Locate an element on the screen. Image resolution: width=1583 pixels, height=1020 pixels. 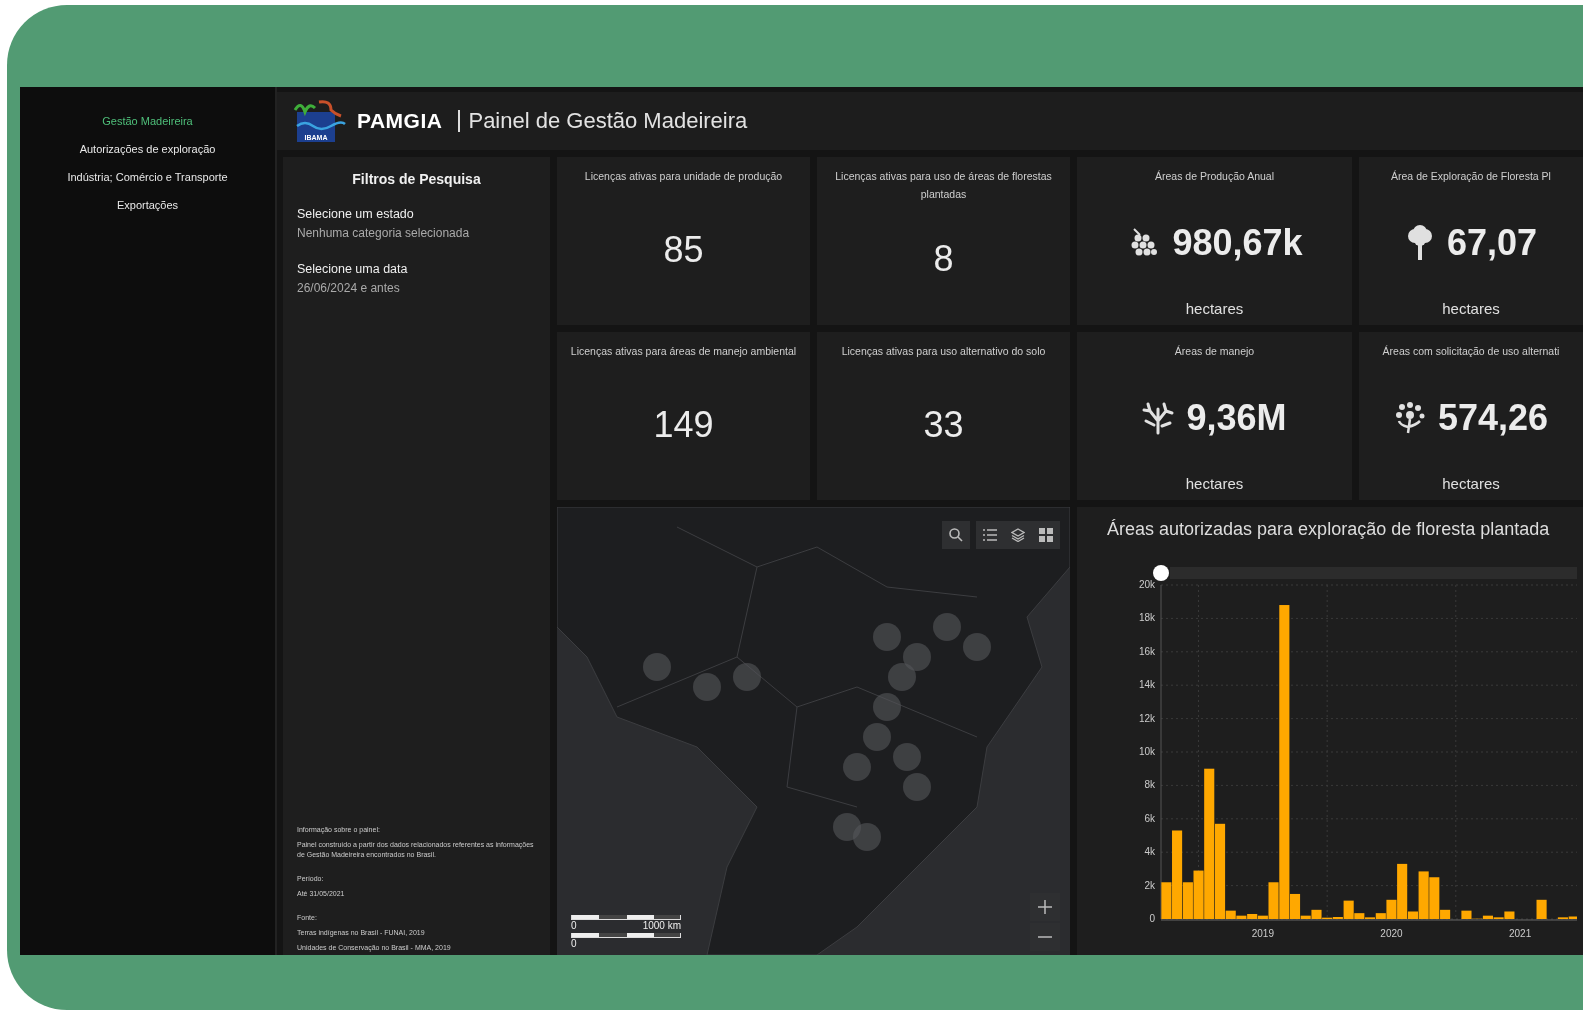
filter-label: Selecione uma data is located at coordinates (353, 269).